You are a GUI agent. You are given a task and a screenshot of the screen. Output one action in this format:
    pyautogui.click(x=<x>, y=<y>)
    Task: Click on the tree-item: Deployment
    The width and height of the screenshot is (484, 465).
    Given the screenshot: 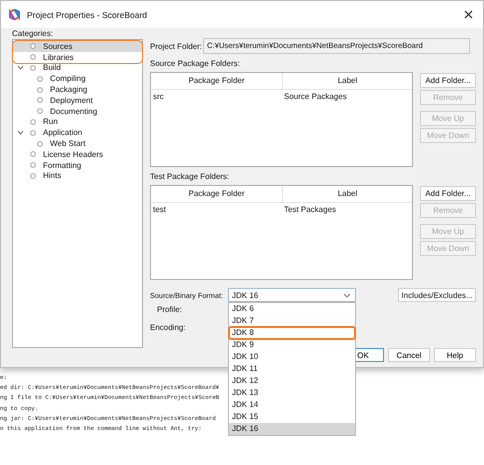 What is the action you would take?
    pyautogui.click(x=77, y=100)
    